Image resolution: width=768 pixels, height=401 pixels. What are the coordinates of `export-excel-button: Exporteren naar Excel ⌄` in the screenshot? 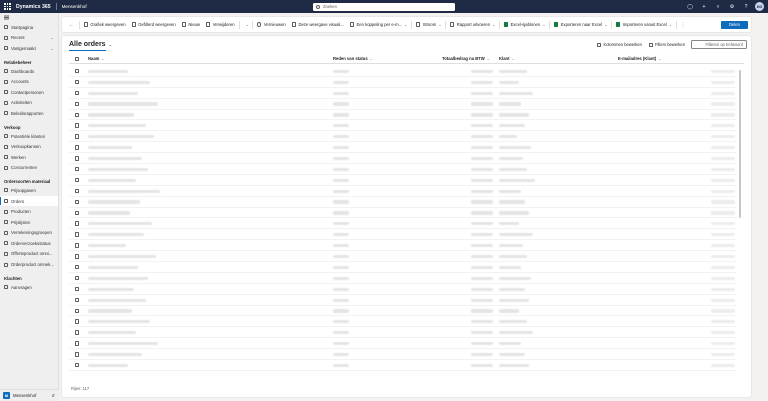 It's located at (580, 24).